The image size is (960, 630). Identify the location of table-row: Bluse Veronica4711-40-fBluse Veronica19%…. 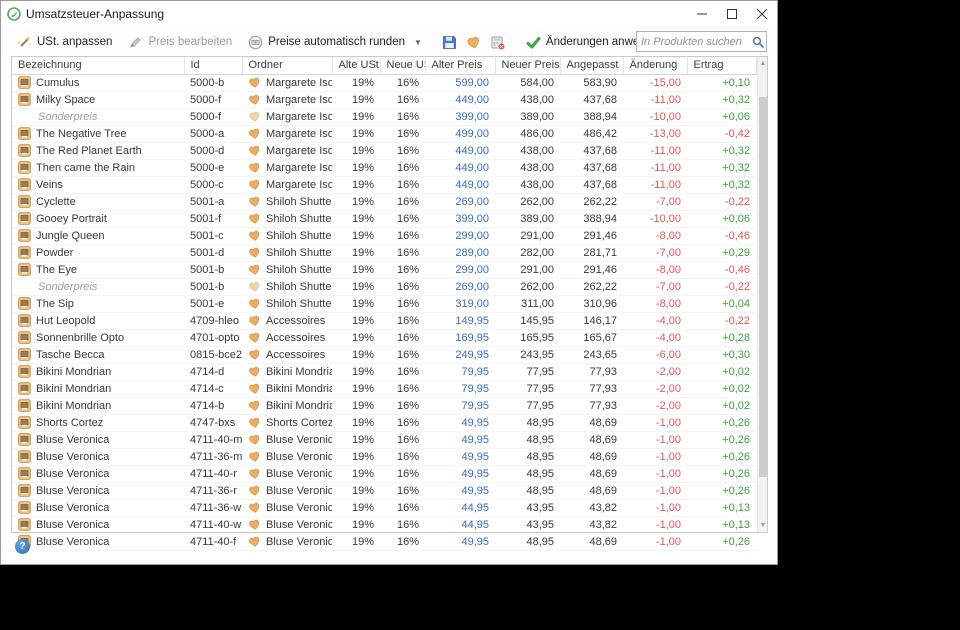
(384, 542).